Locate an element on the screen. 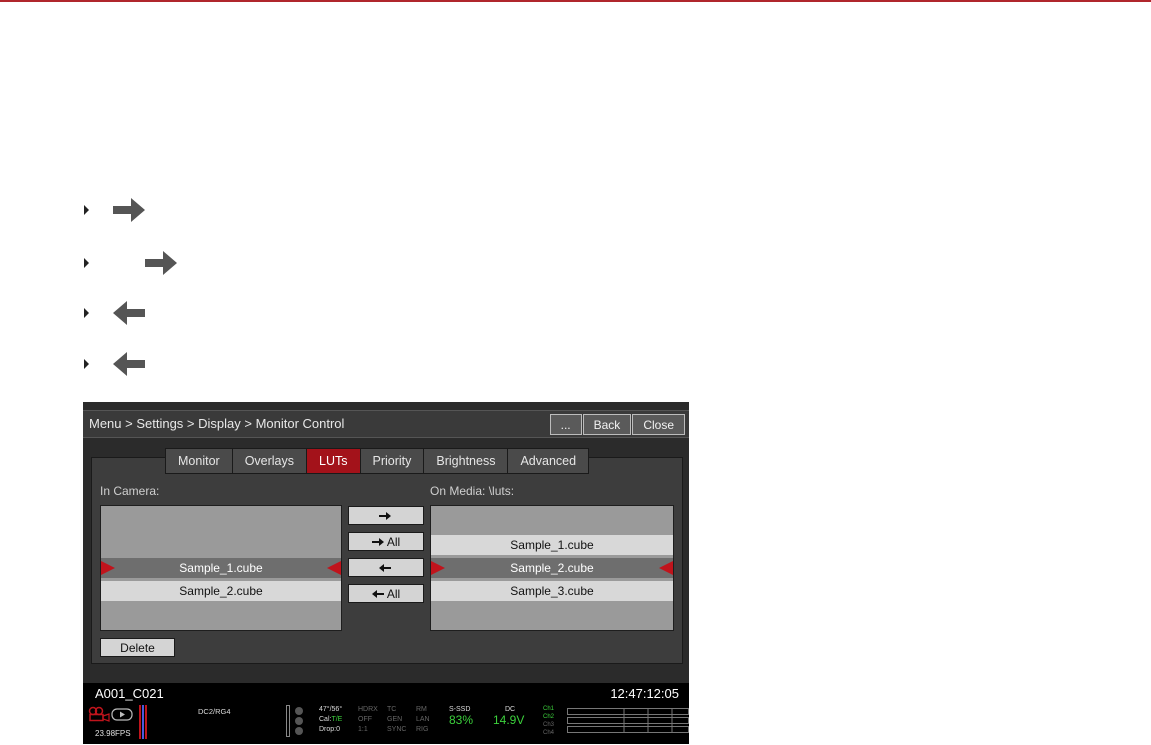  hdrx-column: HDRX OFF 1:1 is located at coordinates (368, 720).